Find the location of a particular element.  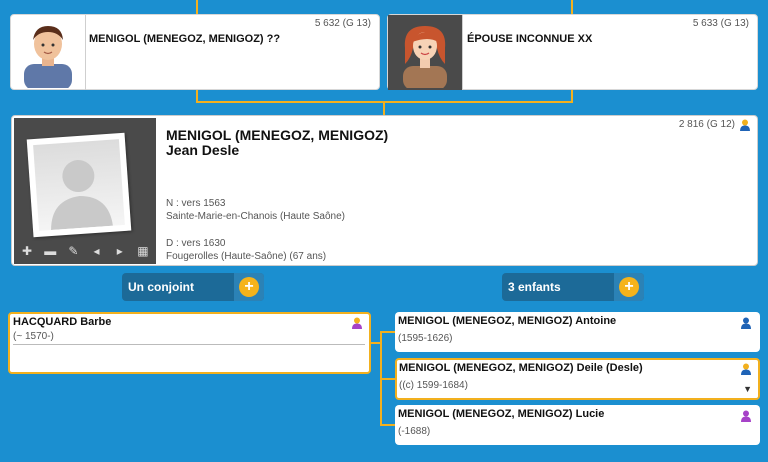

child-name: MENIGOL (MENEGOZ, MENIGOZ) Antoine is located at coordinates (507, 321).